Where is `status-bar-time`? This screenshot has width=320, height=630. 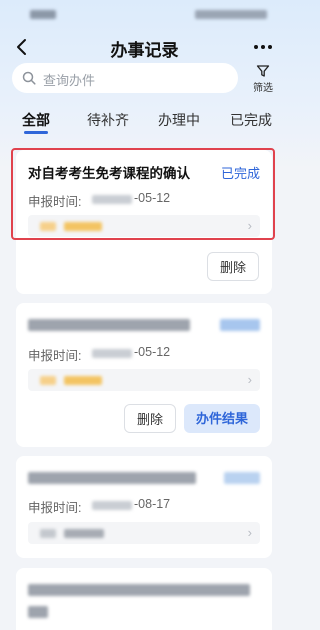 status-bar-time is located at coordinates (43, 14).